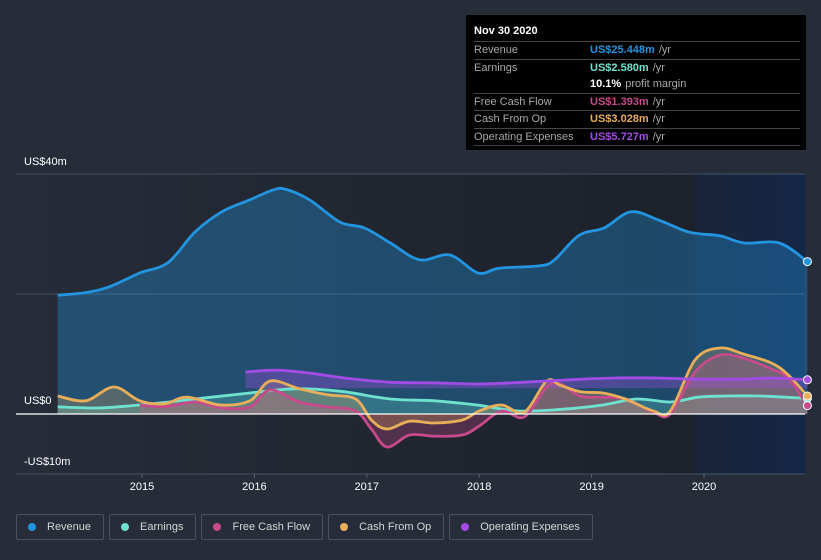 This screenshot has width=821, height=560. I want to click on tooltip-value: US$2.580m, so click(619, 67).